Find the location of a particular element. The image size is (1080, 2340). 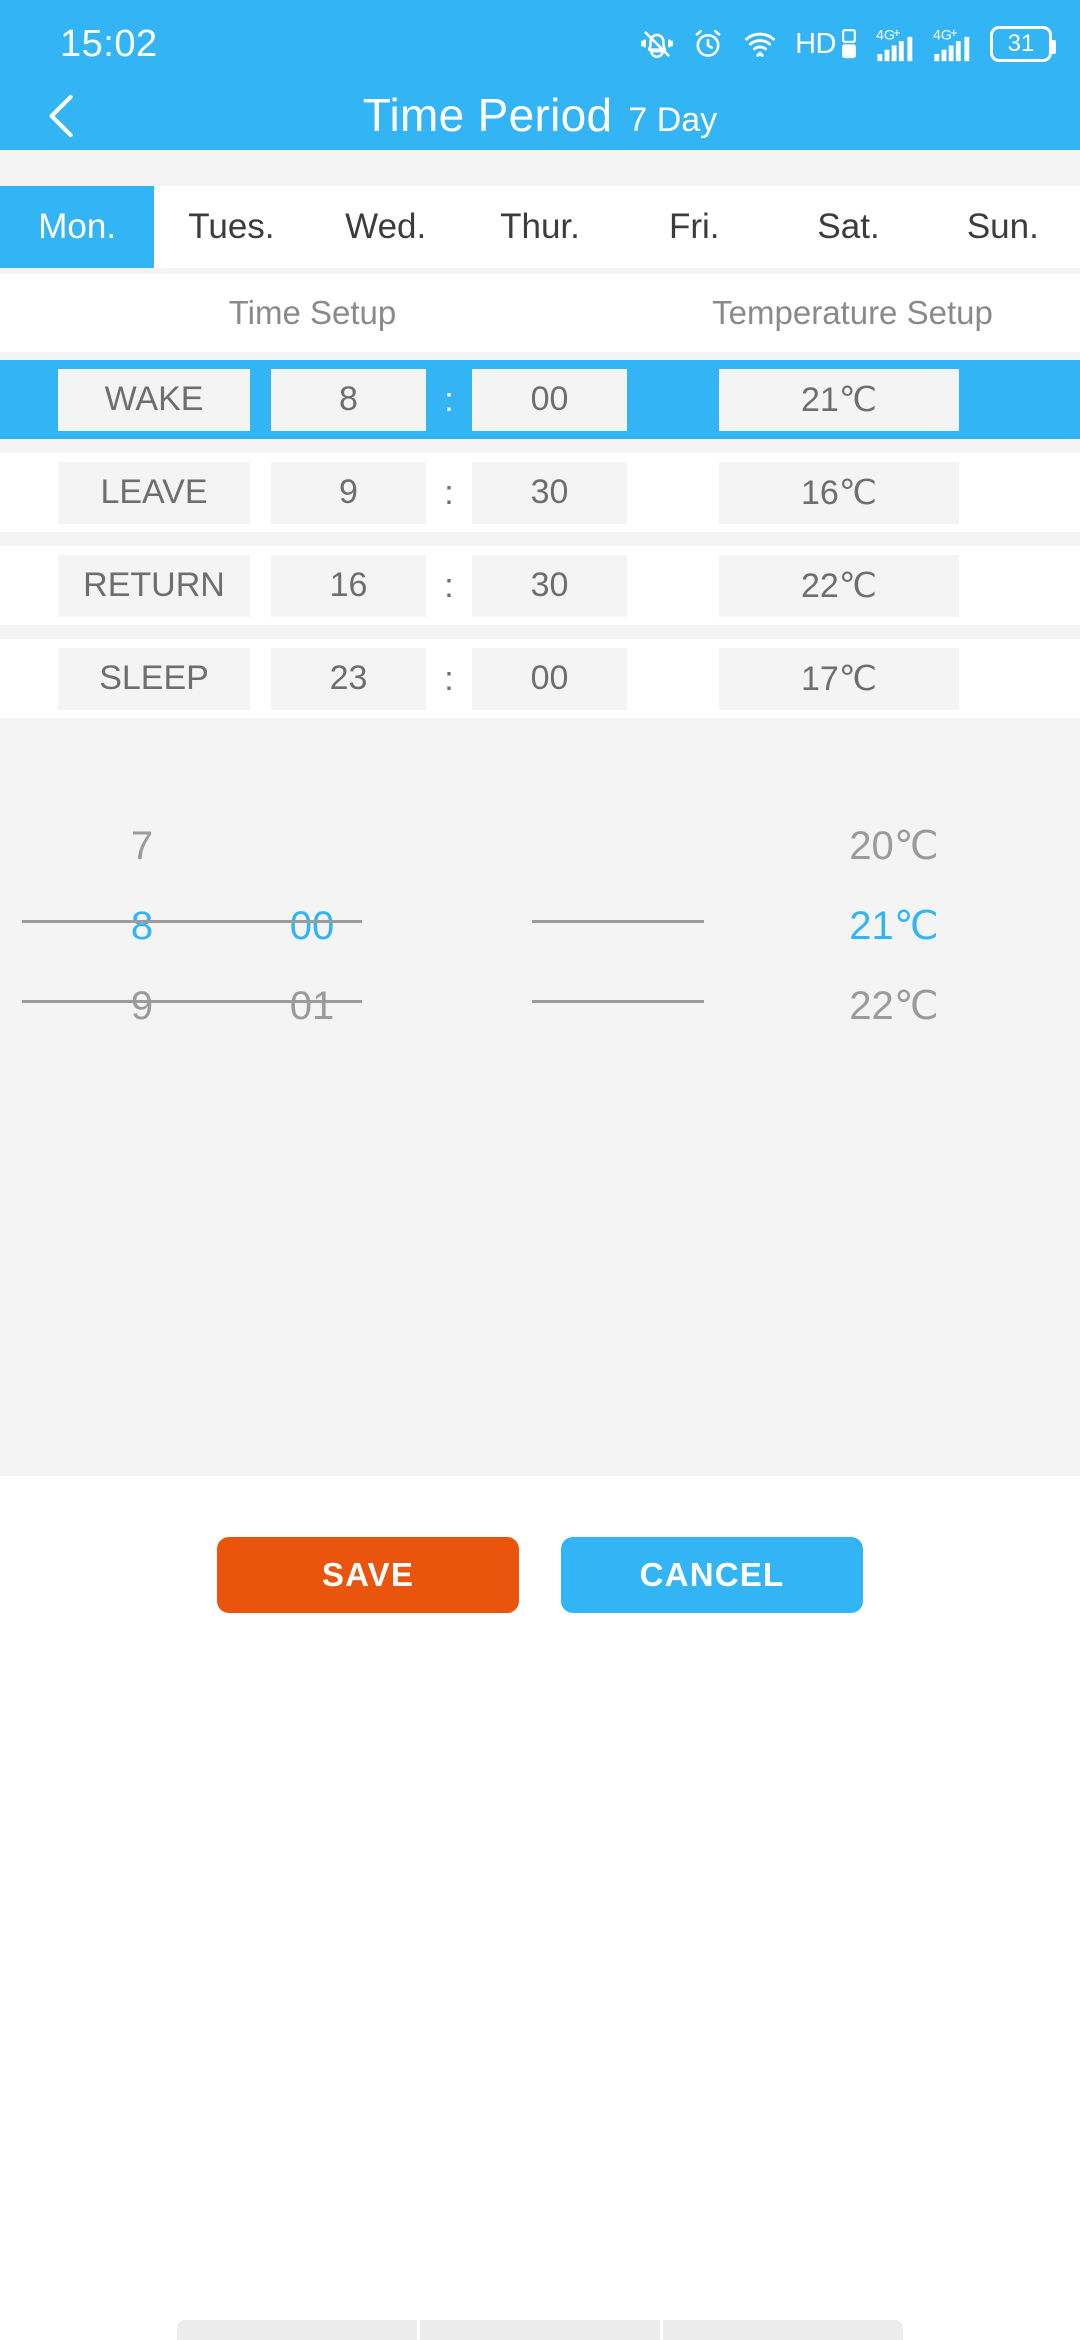

time-picker-selection-line-top is located at coordinates (192, 921).